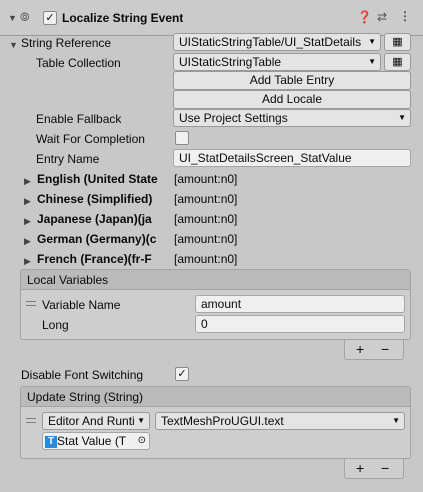 Image resolution: width=423 pixels, height=492 pixels. I want to click on variable-value-field: 0, so click(300, 324).